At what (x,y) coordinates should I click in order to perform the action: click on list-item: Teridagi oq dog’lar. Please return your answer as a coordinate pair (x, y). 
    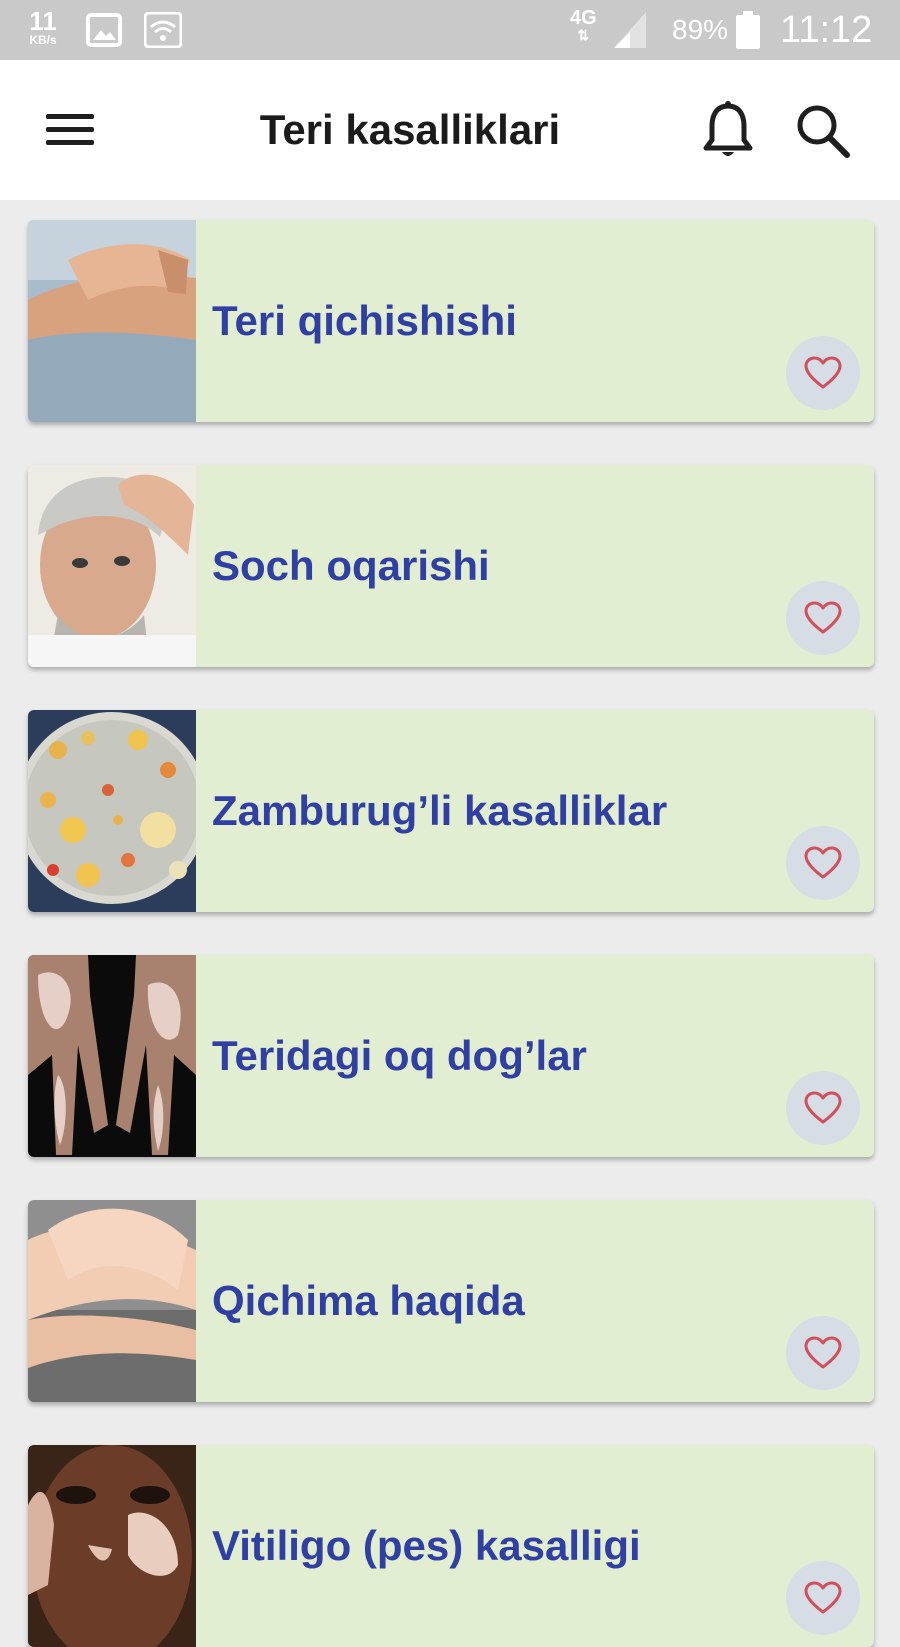
    Looking at the image, I should click on (451, 1056).